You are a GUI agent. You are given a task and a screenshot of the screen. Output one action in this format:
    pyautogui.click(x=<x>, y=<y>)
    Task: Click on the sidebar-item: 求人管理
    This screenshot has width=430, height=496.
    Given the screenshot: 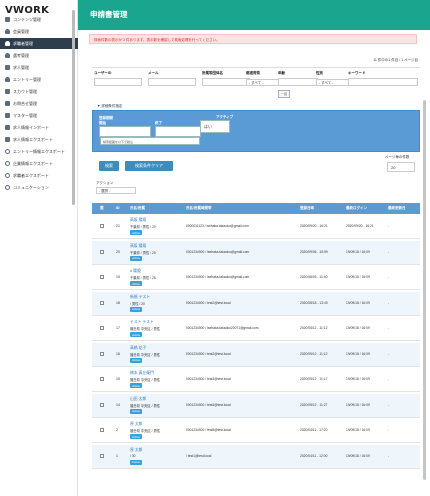 What is the action you would take?
    pyautogui.click(x=39, y=67)
    